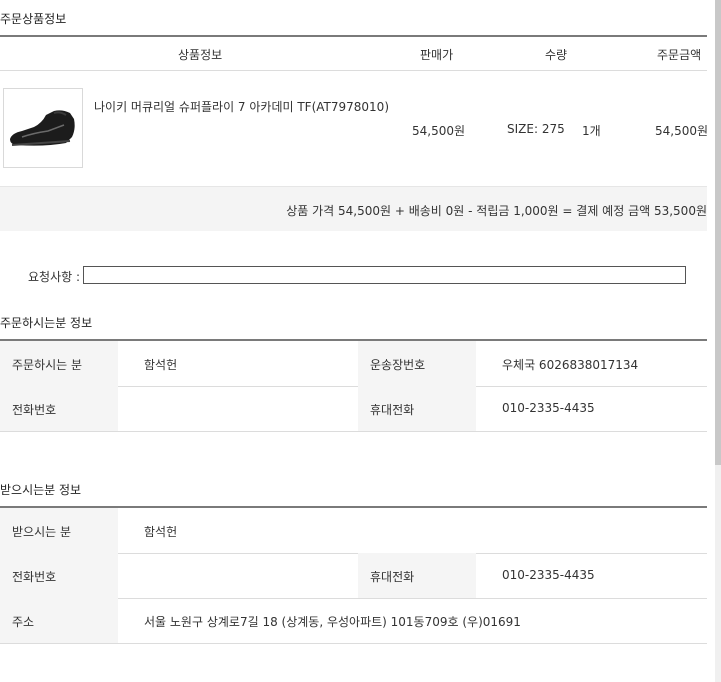 This screenshot has height=682, width=721. I want to click on orderer-row-name: 주문하시는 분 함석헌 운송장번호 우체국 6026838017134, so click(353, 364).